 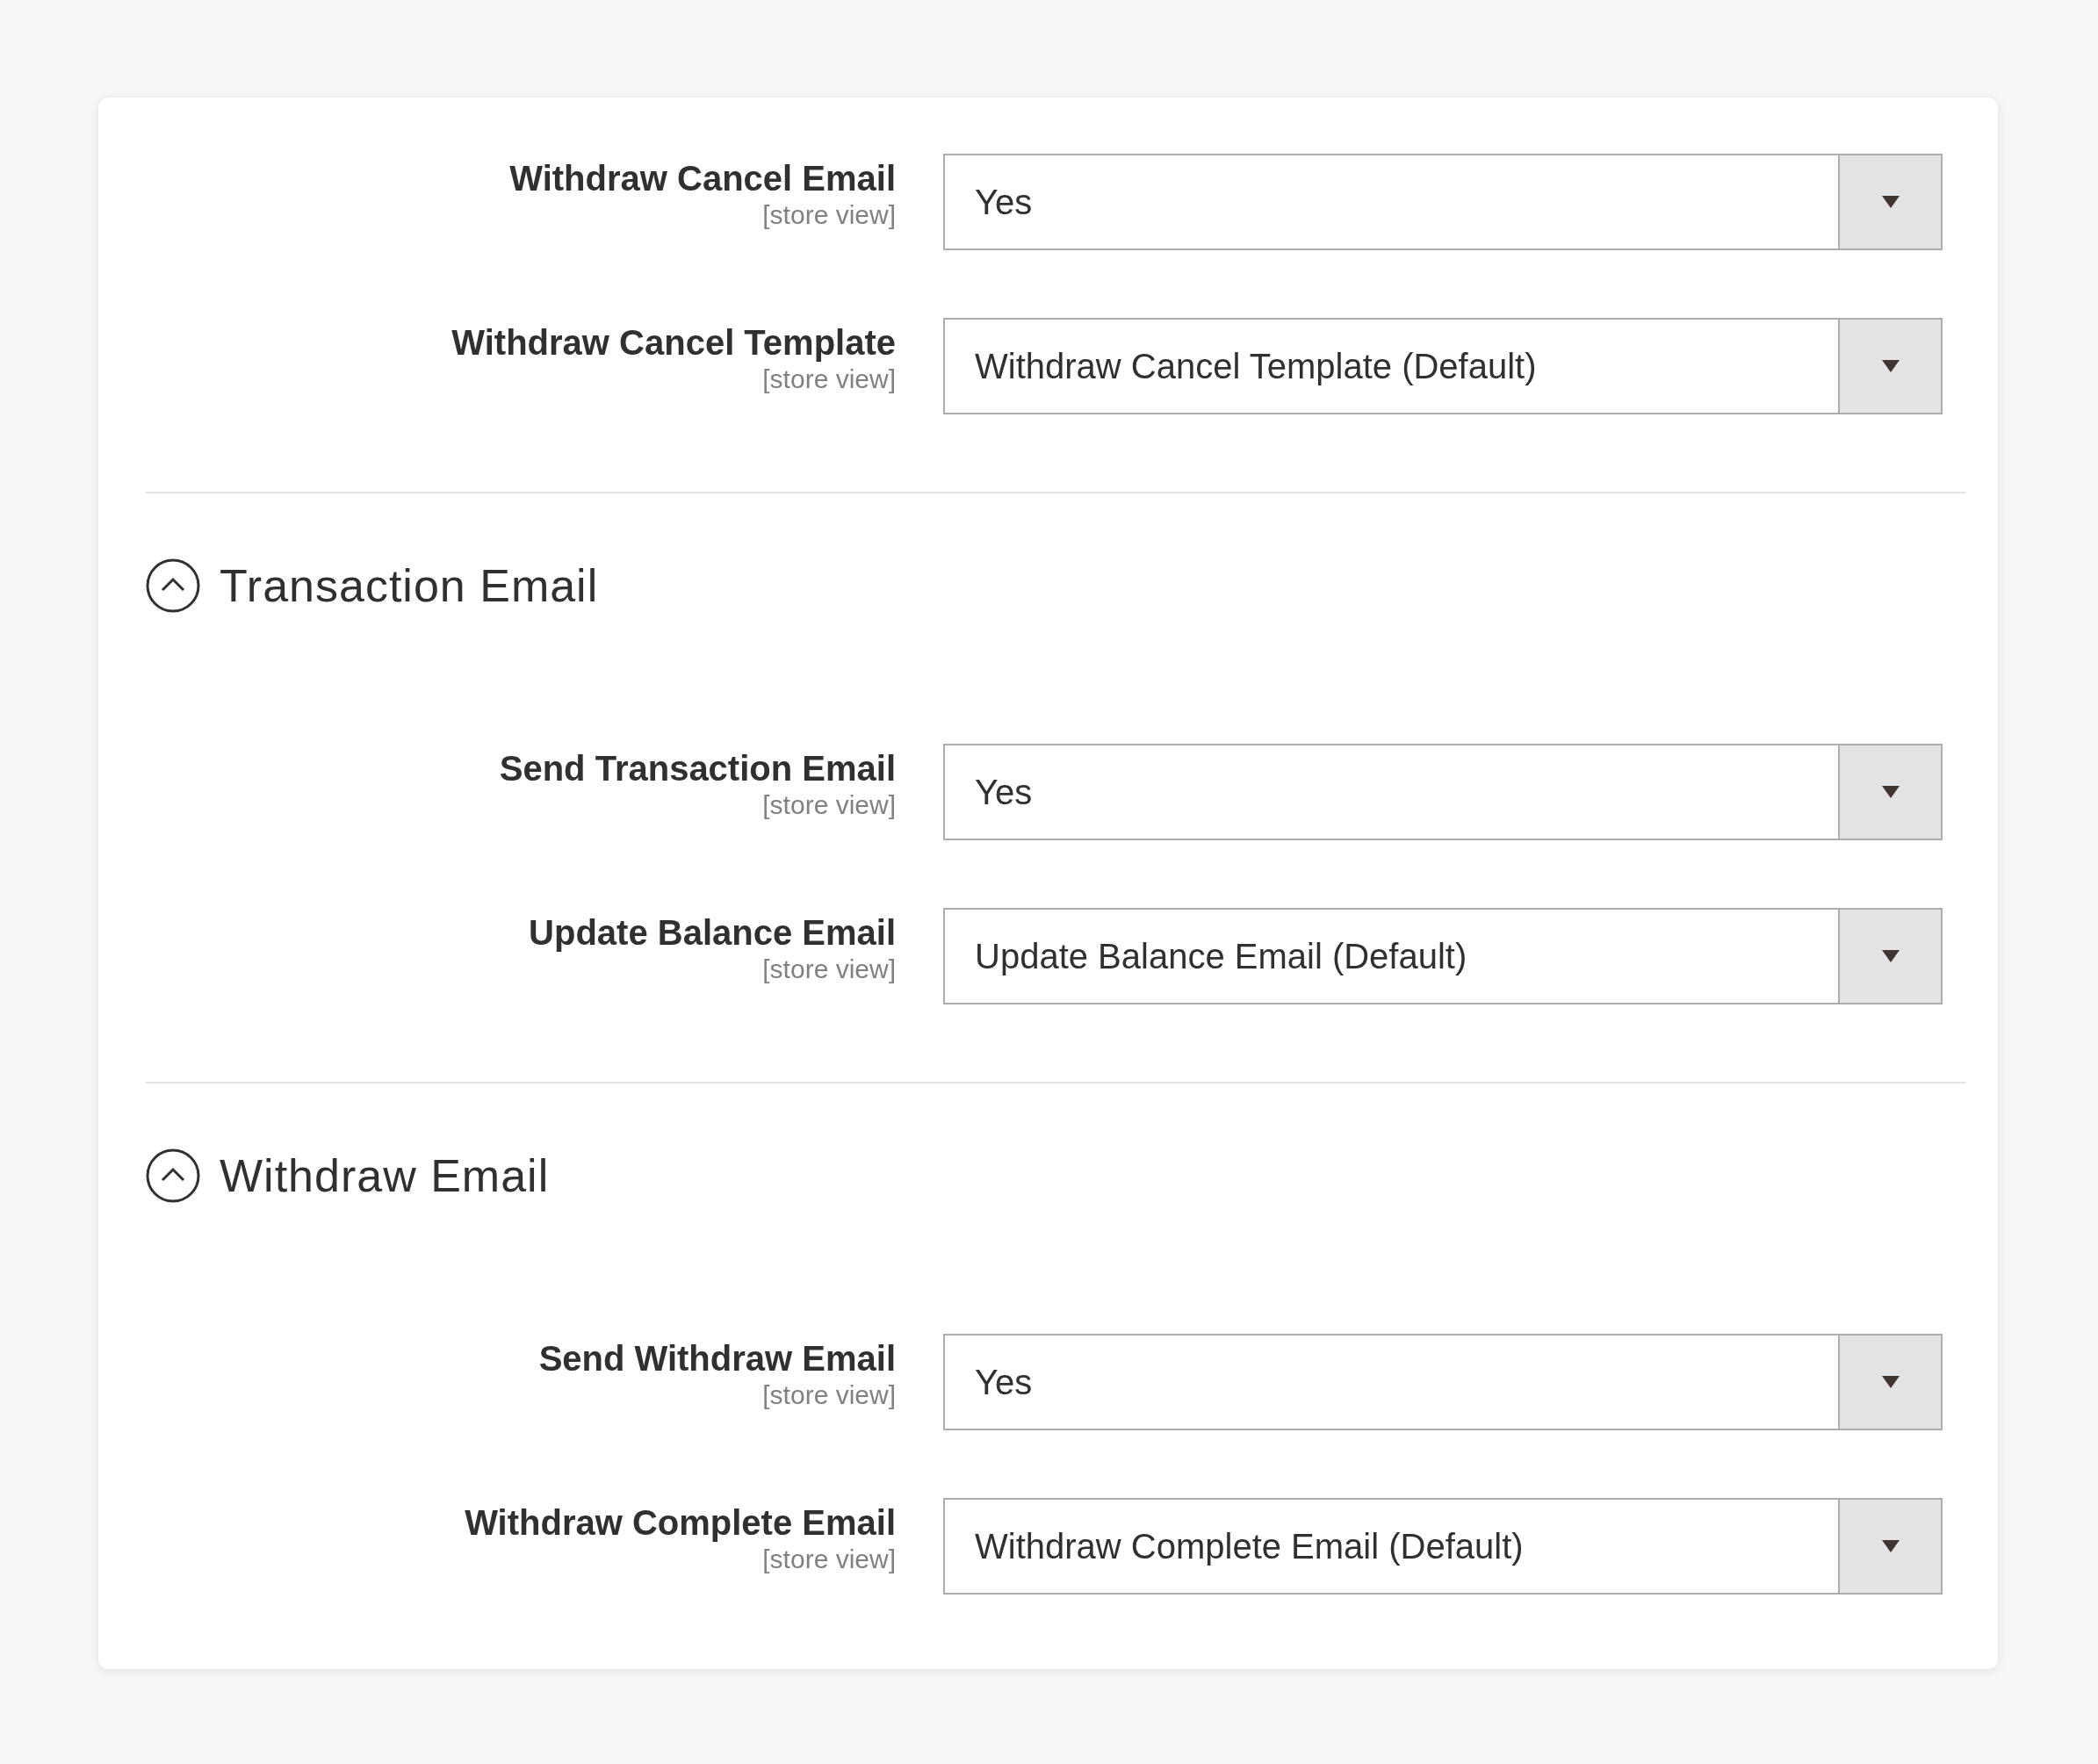 What do you see at coordinates (712, 933) in the screenshot?
I see `field-label: Update Balance Email` at bounding box center [712, 933].